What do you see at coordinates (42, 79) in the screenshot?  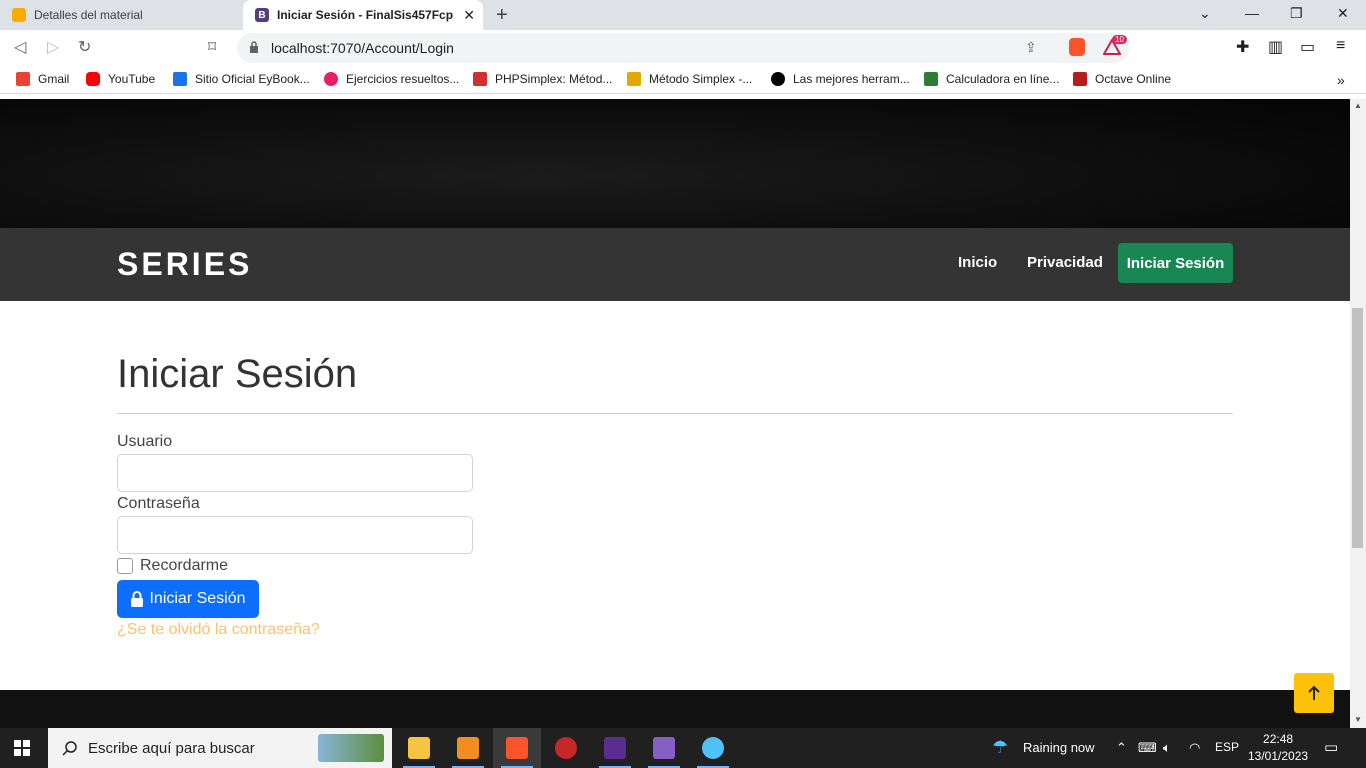 I see `bookmark-gmail: Gmail` at bounding box center [42, 79].